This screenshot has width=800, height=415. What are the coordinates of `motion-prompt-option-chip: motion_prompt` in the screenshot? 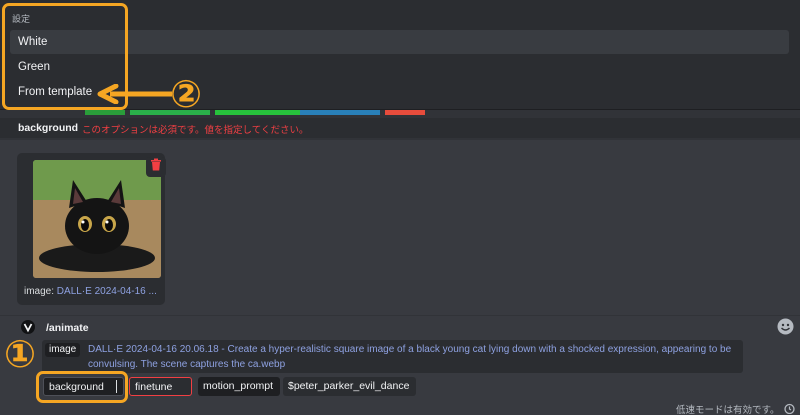 It's located at (239, 386).